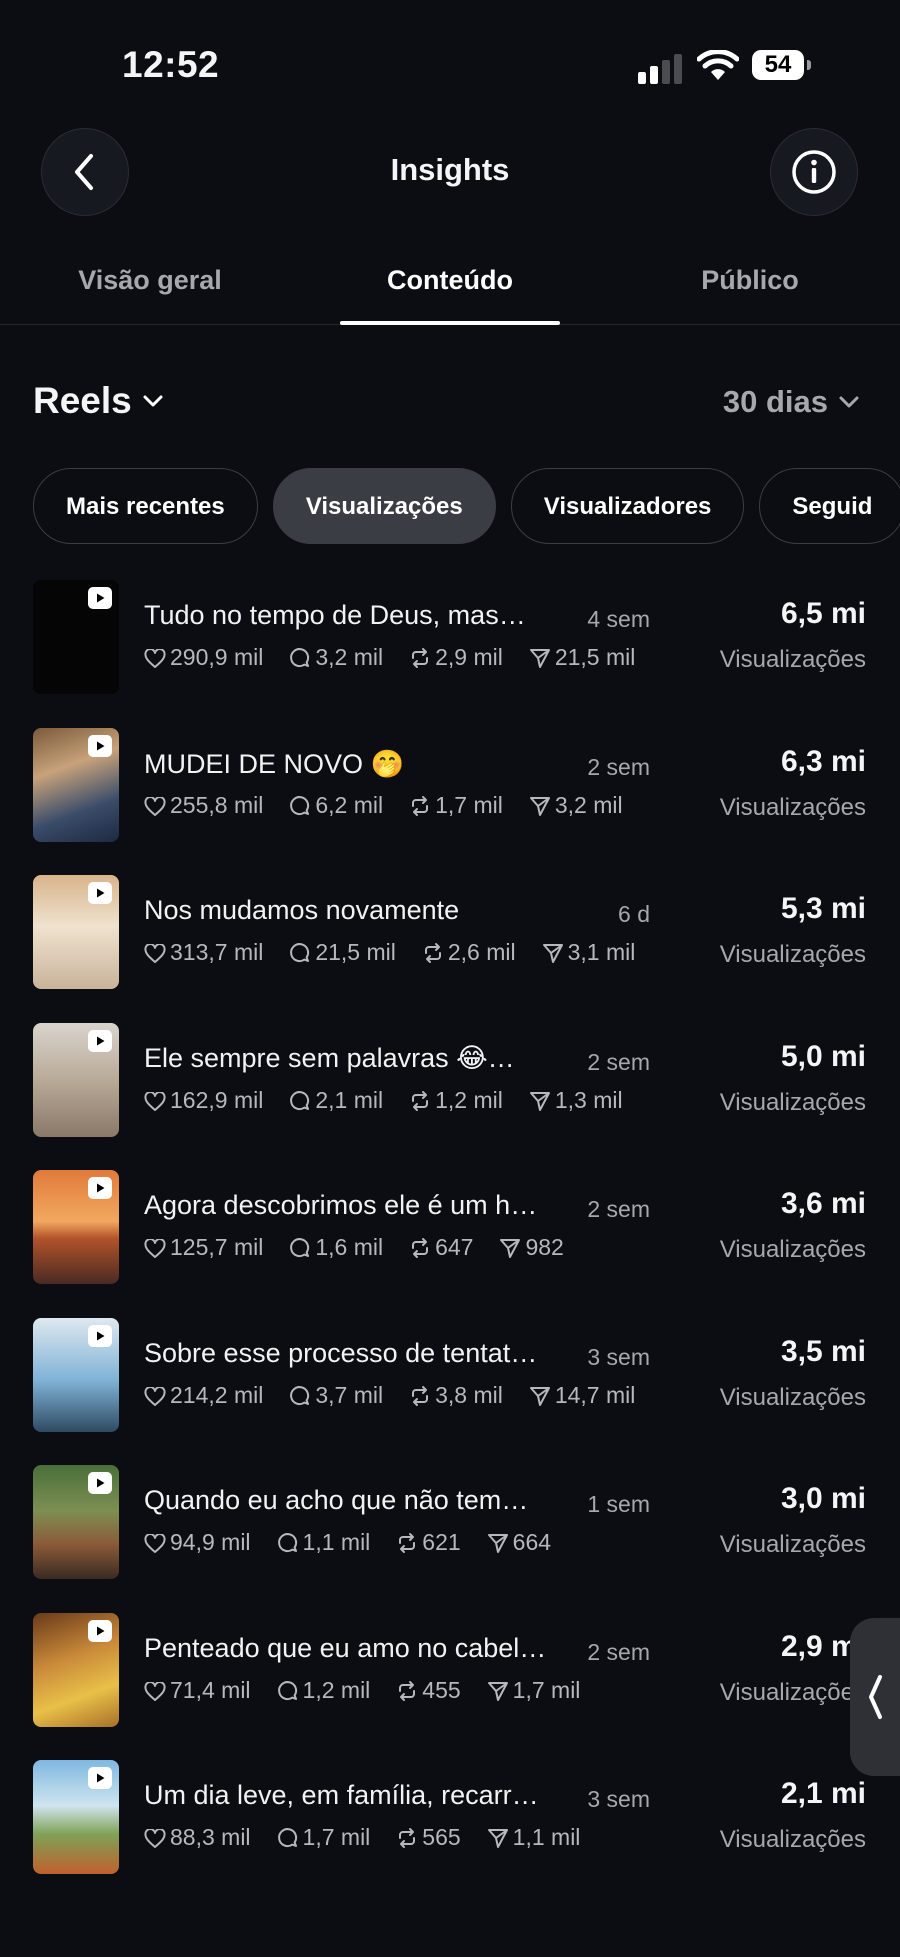 The width and height of the screenshot is (900, 1957). Describe the element at coordinates (397, 1252) in the screenshot. I see `reel-stats: 125,7 mil 1,6 mil 647 982` at that location.